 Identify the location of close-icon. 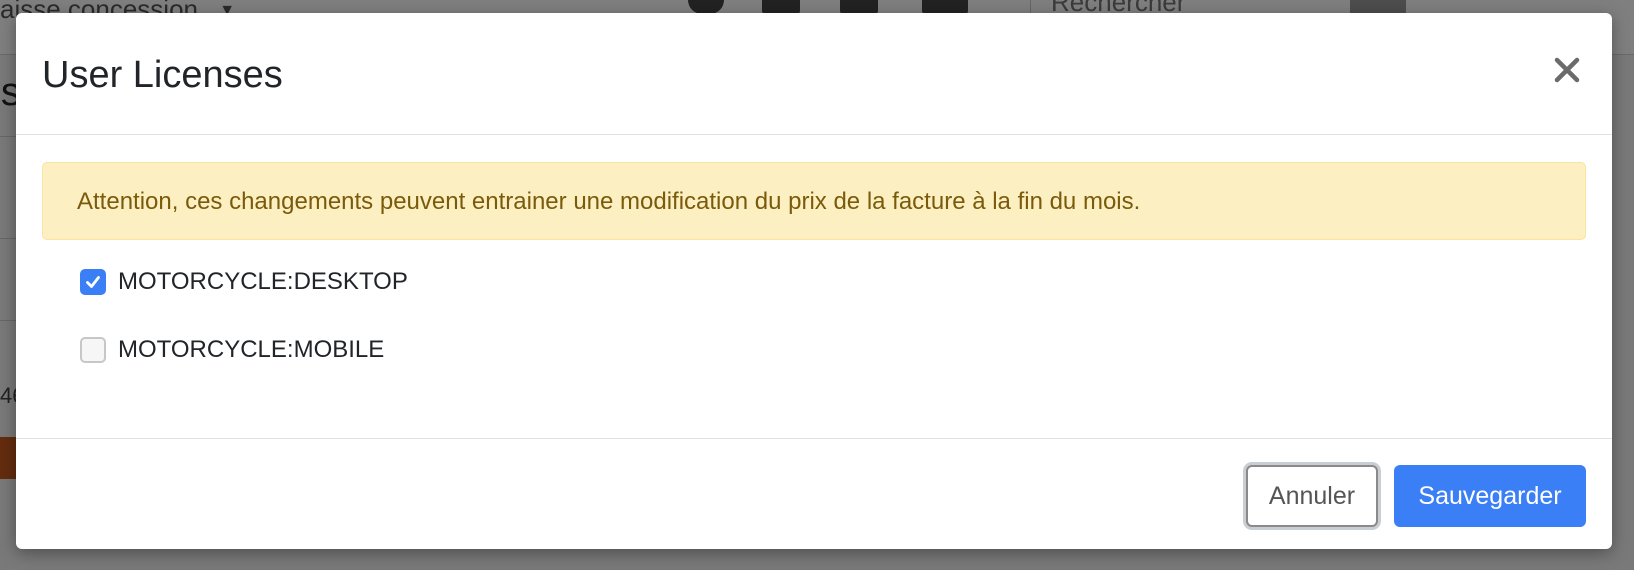
(1567, 70).